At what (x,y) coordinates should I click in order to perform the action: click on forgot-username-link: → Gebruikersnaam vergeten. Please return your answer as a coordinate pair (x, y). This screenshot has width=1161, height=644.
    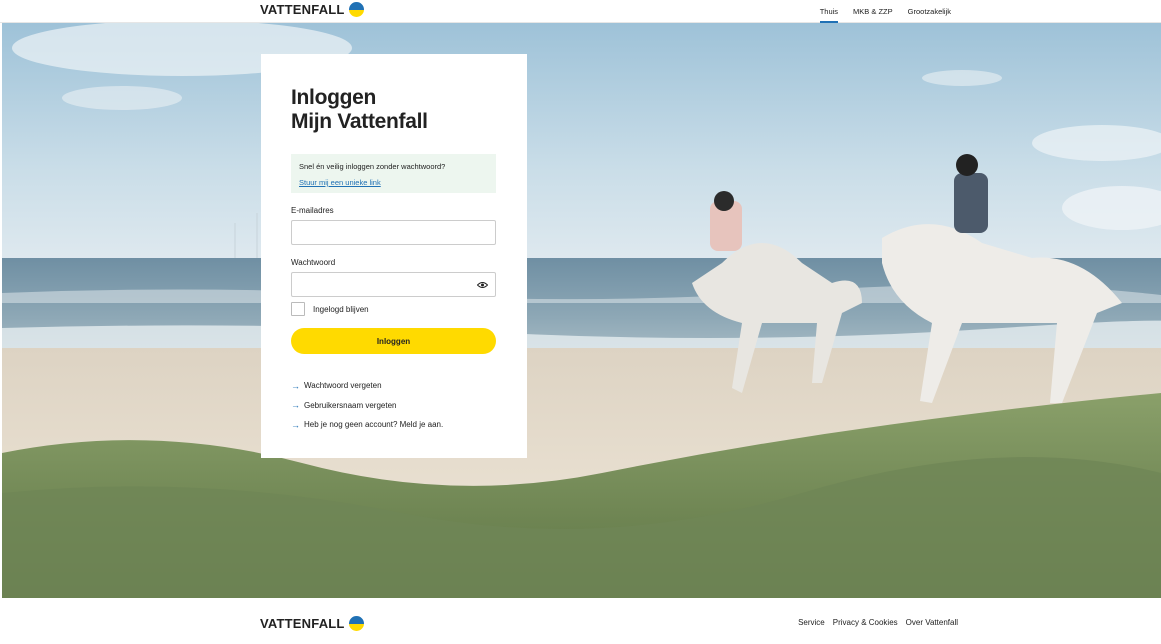
    Looking at the image, I should click on (367, 406).